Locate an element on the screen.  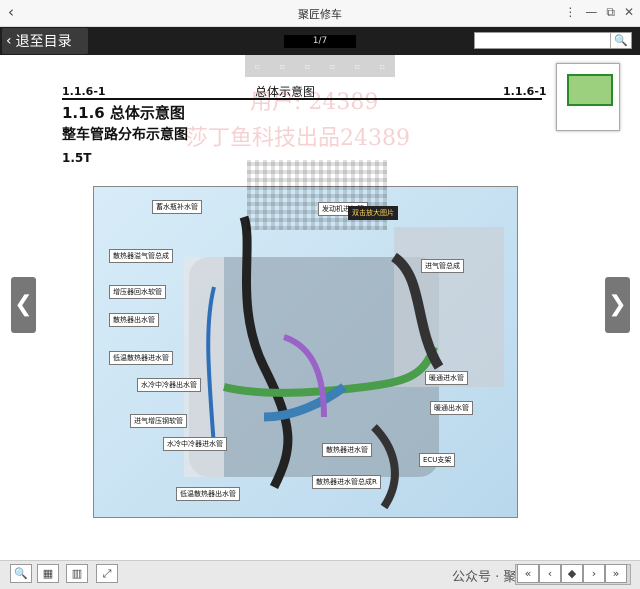
prev-icon: ‹ is located at coordinates (550, 573).